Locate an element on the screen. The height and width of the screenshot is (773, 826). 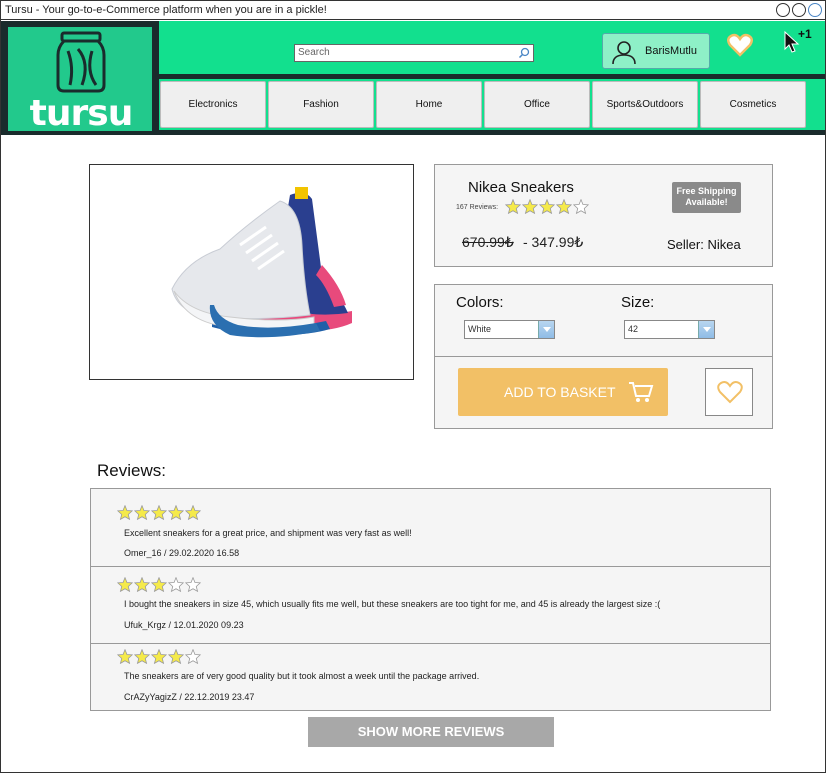
nav-item-sports-outdoors: Sports&Outdoors is located at coordinates (645, 104).